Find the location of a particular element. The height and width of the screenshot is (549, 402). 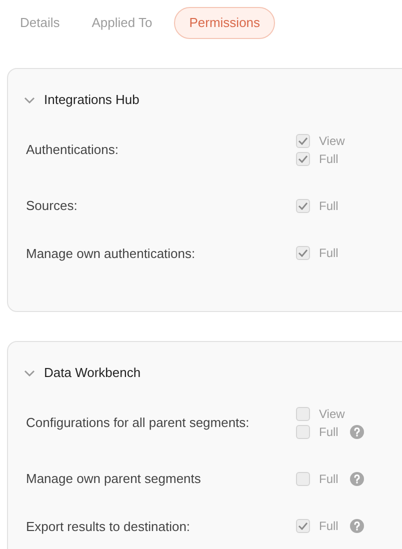

permission-label: Manage own authentications: is located at coordinates (111, 253).